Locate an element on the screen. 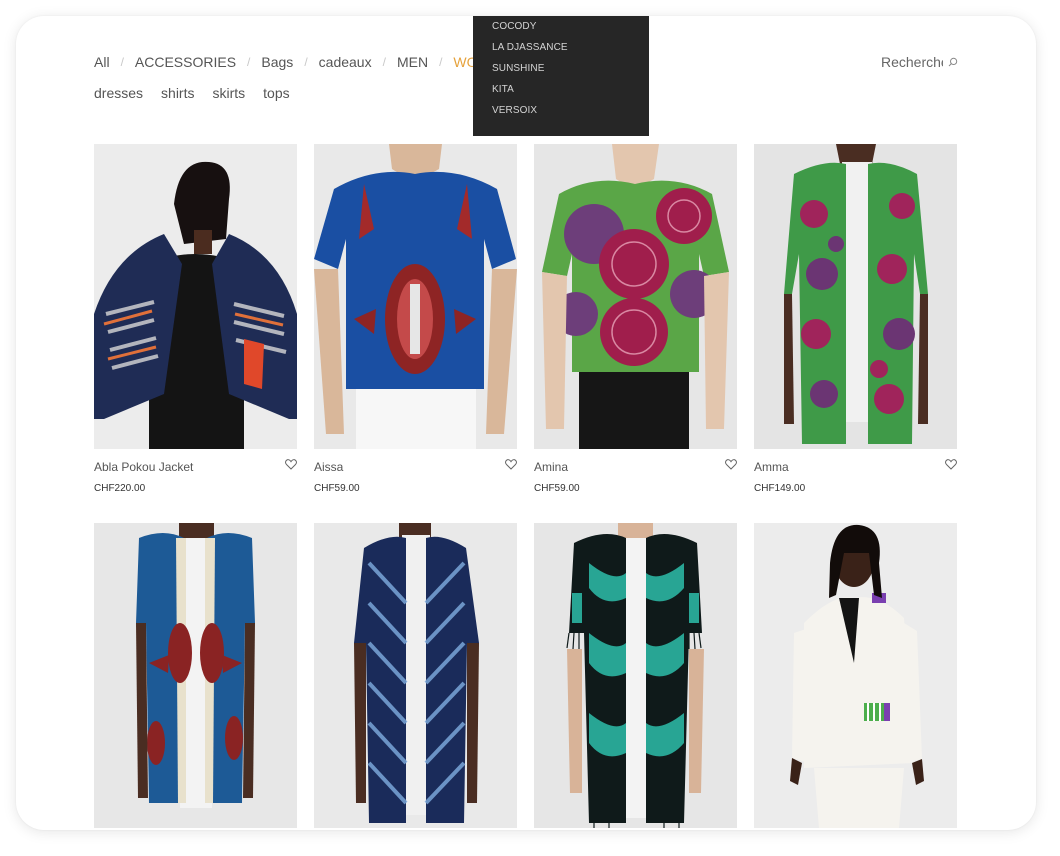  product-card: Amina CHF59.00 is located at coordinates (635, 319).